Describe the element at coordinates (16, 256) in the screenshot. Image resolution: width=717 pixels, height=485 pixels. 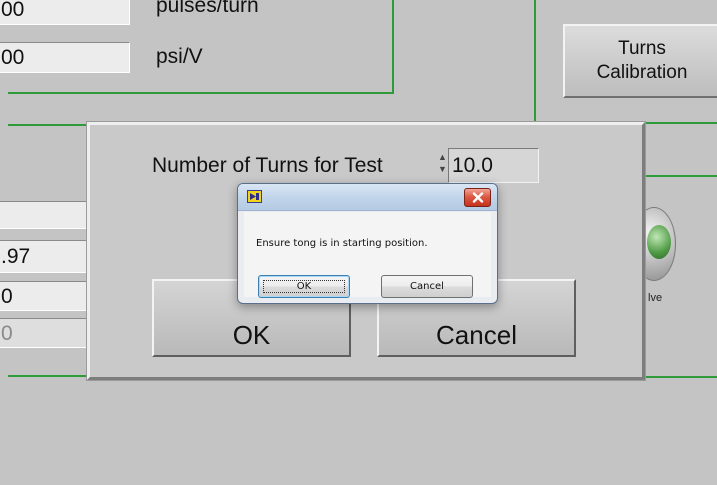
I see `left-field-2-value: .97` at that location.